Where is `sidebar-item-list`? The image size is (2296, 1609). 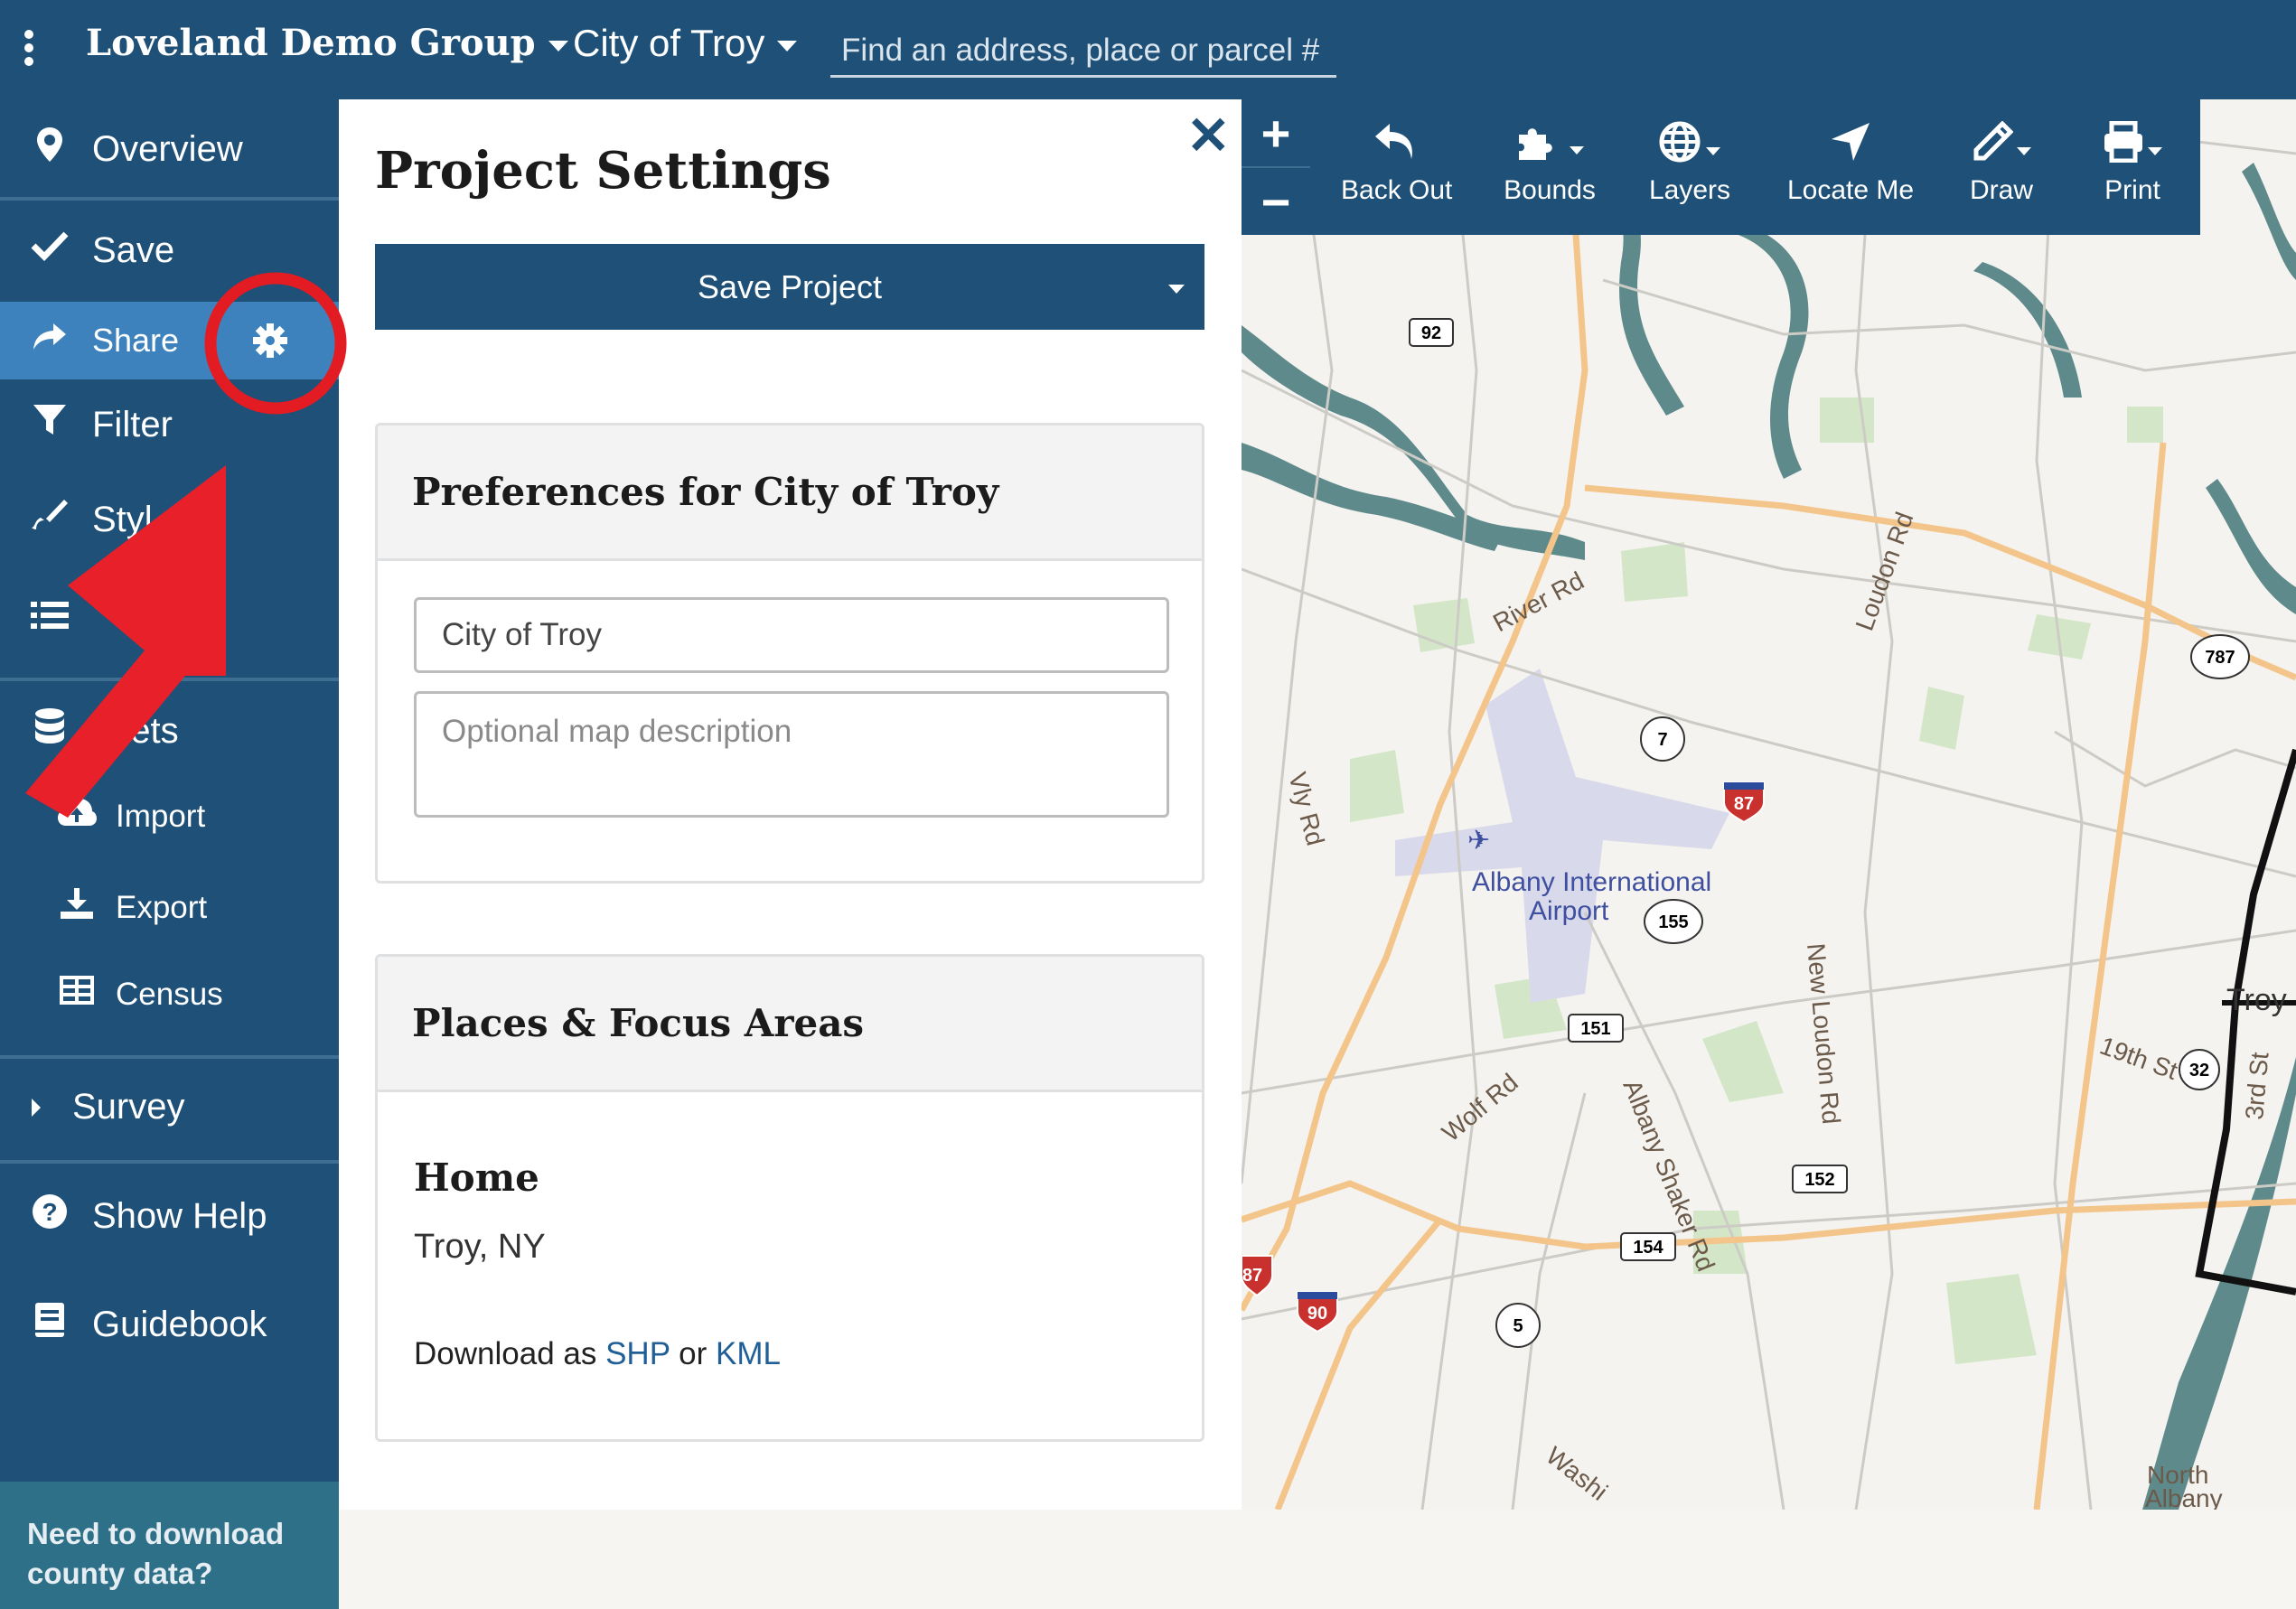 sidebar-item-list is located at coordinates (169, 619).